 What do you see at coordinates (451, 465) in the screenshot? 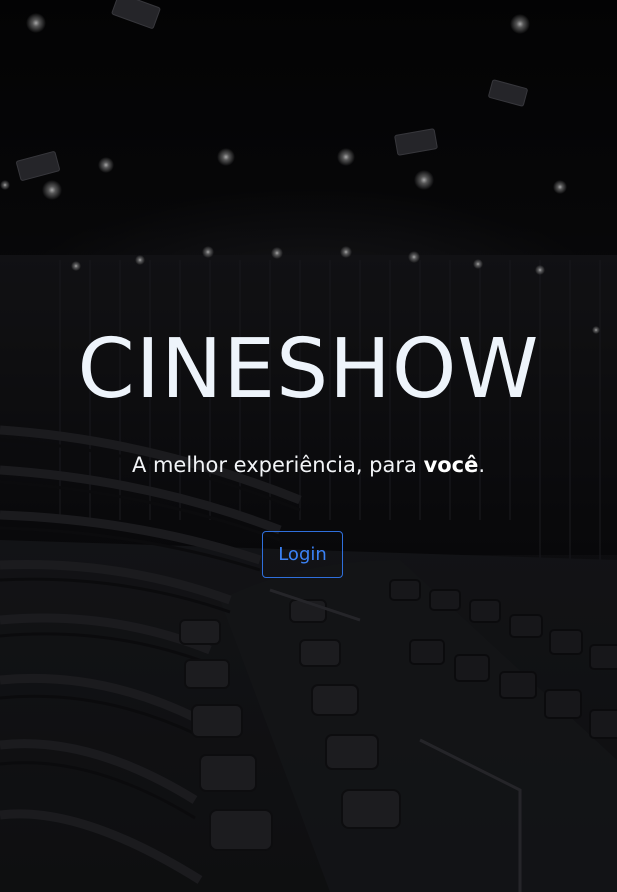
I see `tagline-emphasis: você` at bounding box center [451, 465].